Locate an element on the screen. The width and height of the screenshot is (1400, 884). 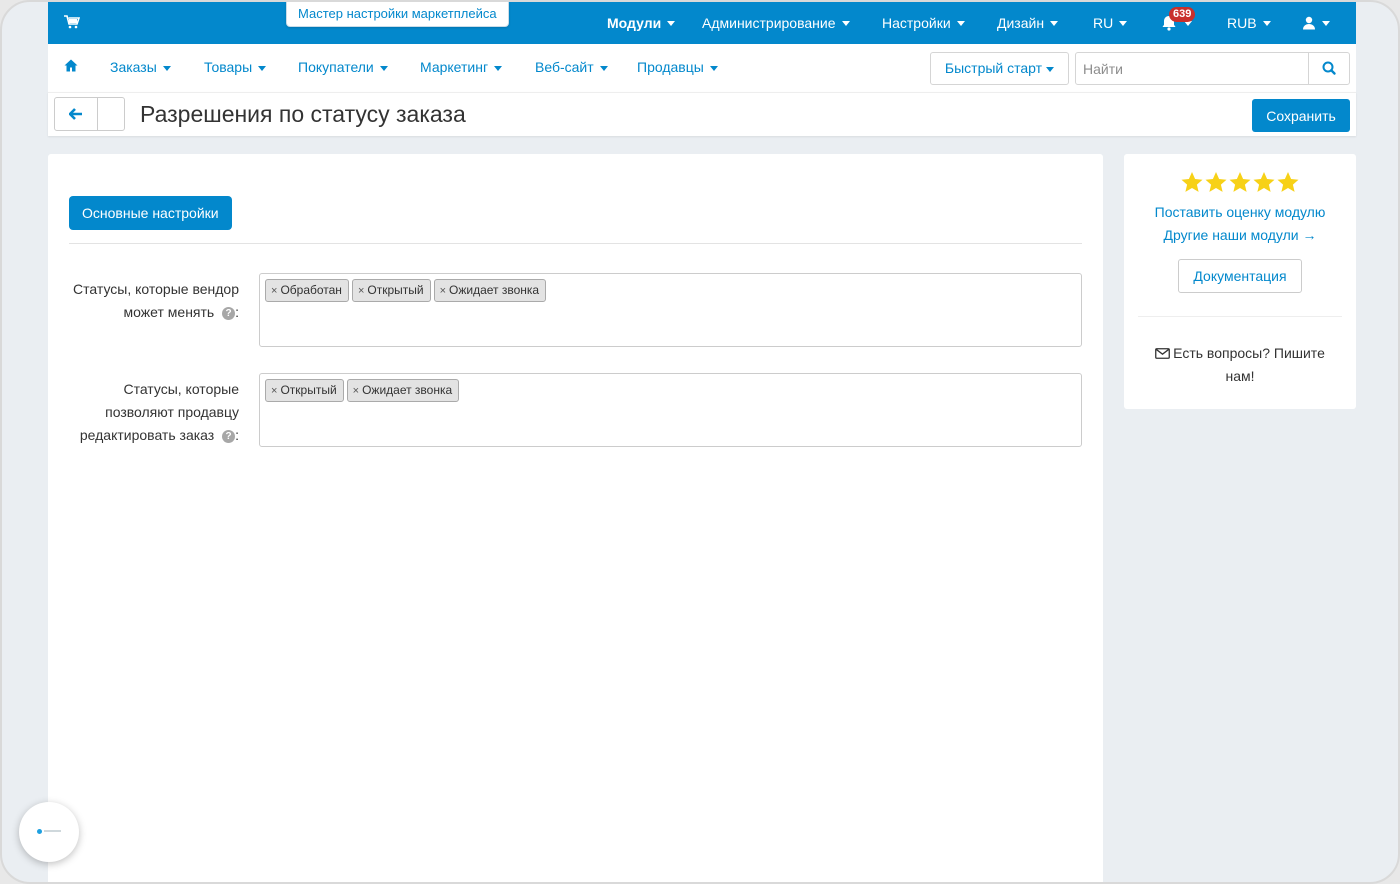
label-line: редактировать заказ ?: is located at coordinates (154, 435).